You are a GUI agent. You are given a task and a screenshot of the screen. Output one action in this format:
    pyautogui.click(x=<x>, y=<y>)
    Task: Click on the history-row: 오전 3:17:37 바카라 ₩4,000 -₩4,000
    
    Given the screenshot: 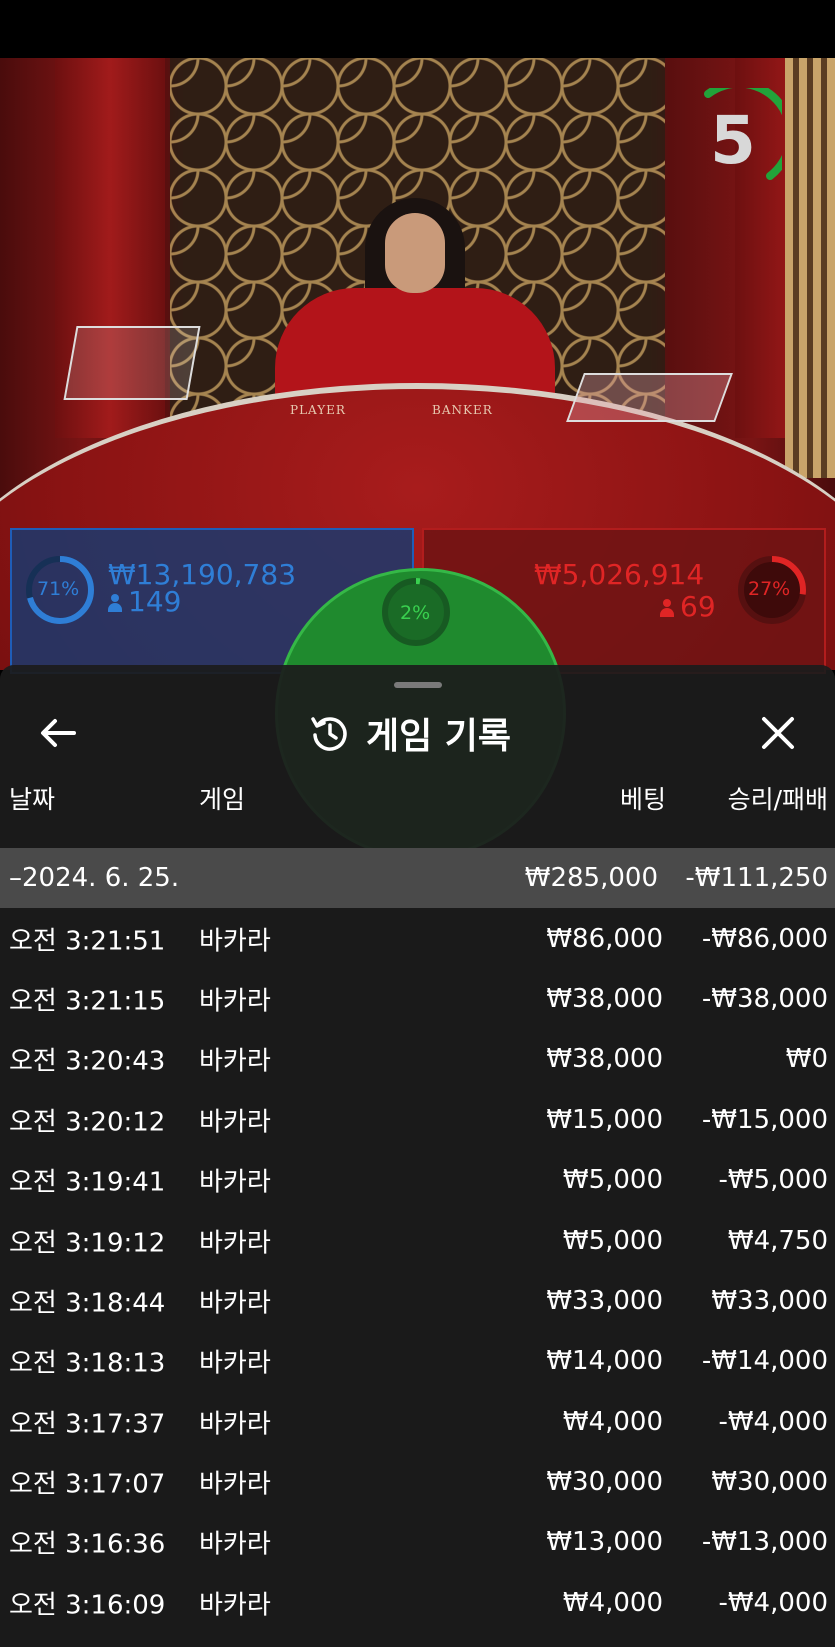 What is the action you would take?
    pyautogui.click(x=417, y=1422)
    